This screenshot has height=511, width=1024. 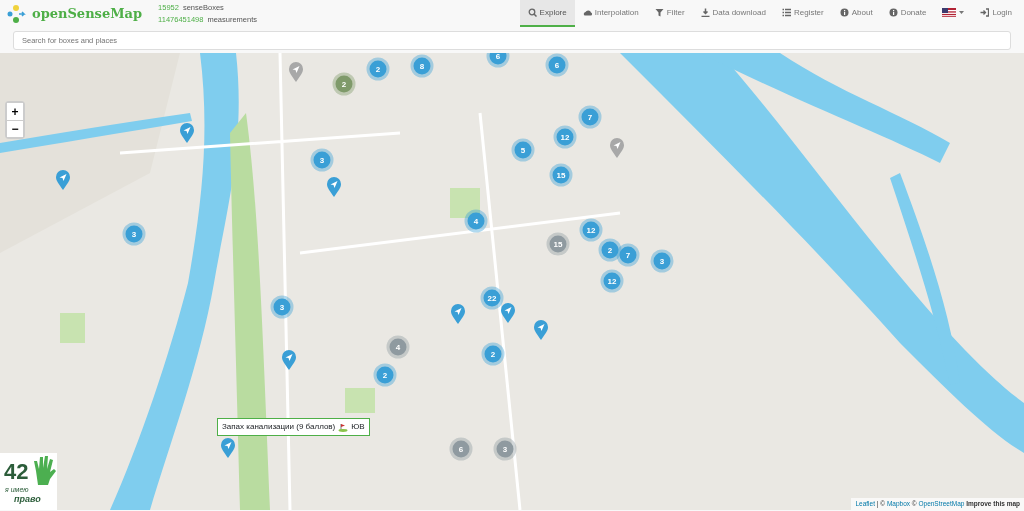 I want to click on nav-link: Register, so click(x=802, y=13).